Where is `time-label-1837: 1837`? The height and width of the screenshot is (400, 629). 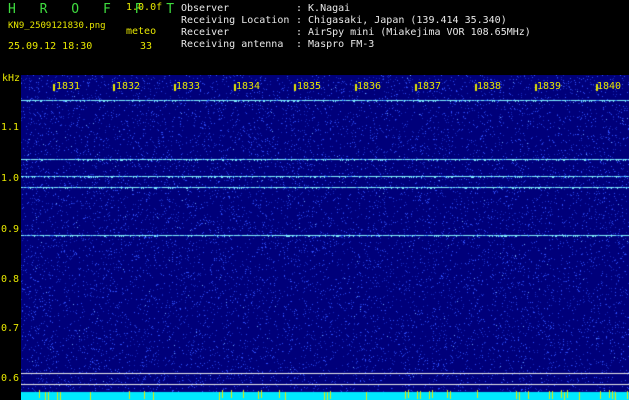 time-label-1837: 1837 is located at coordinates (429, 86).